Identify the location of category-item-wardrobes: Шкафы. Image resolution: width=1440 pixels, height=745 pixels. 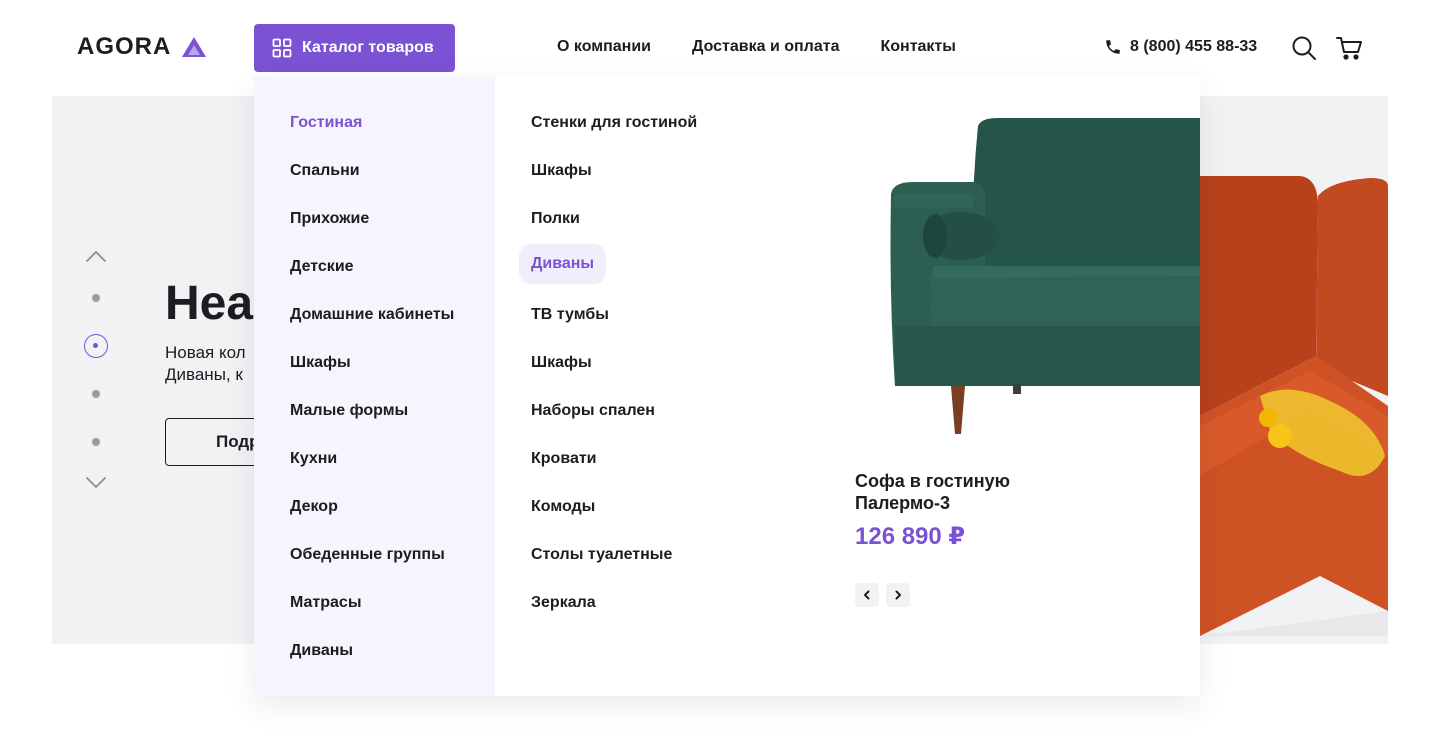
(320, 363).